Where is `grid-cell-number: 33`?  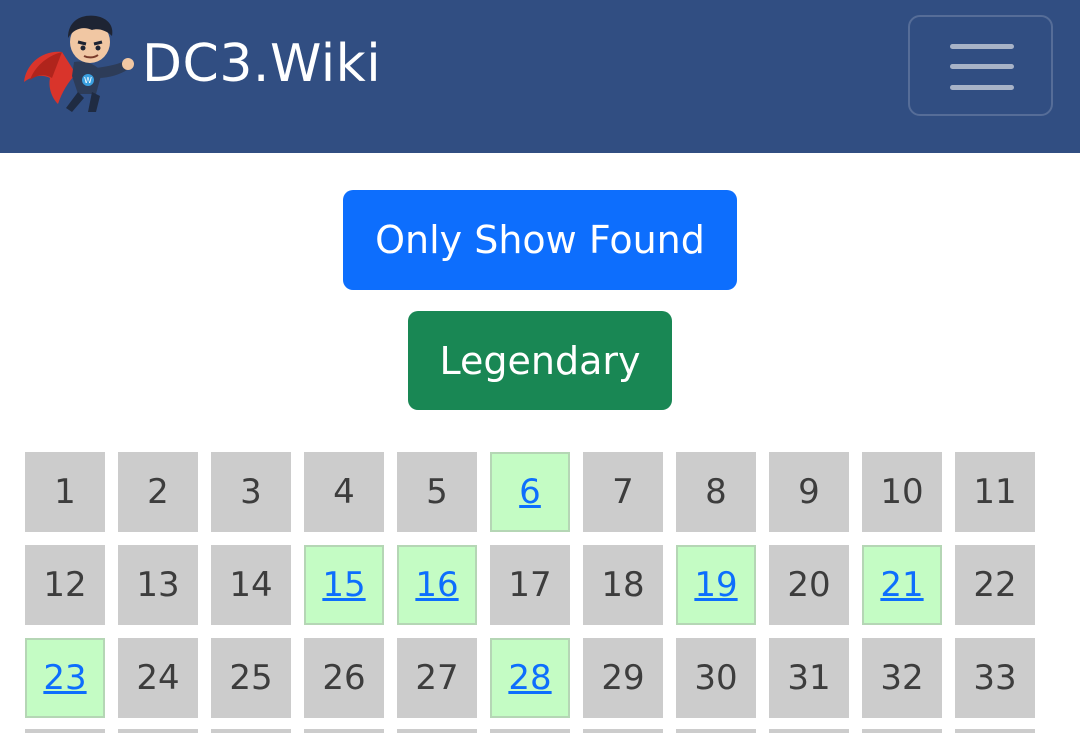
grid-cell-number: 33 is located at coordinates (995, 678).